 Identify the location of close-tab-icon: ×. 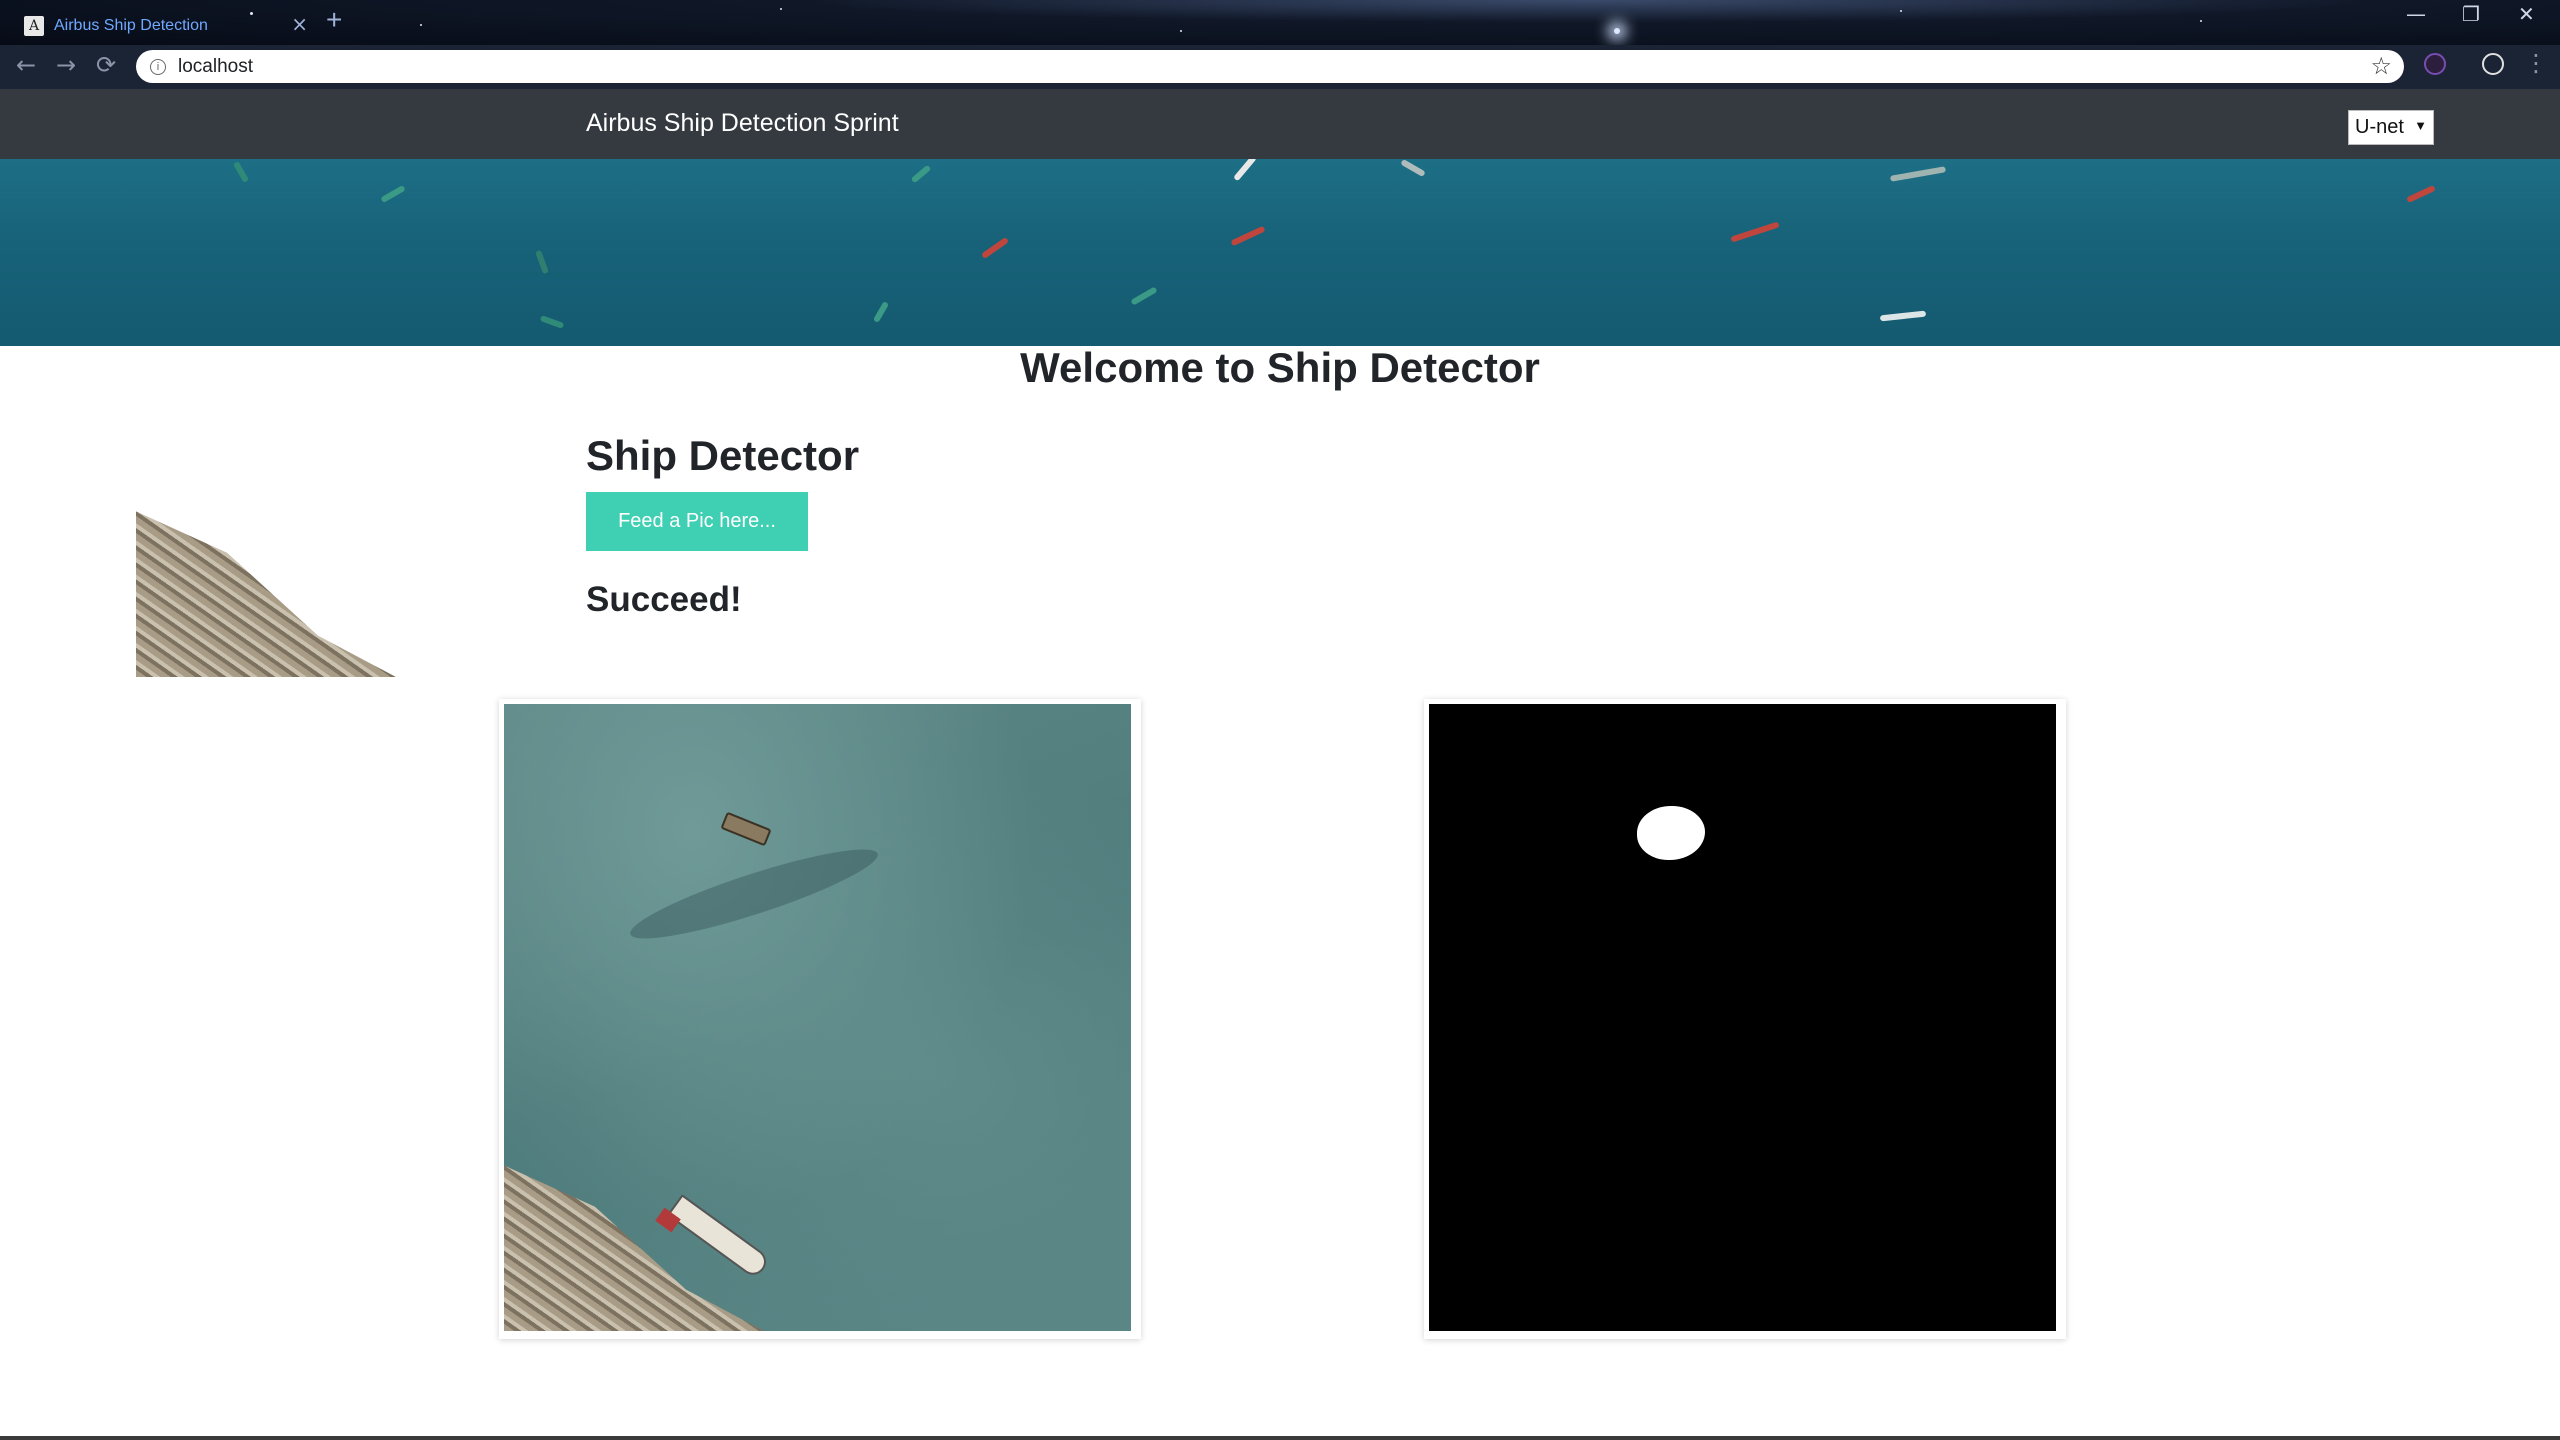
(299, 24).